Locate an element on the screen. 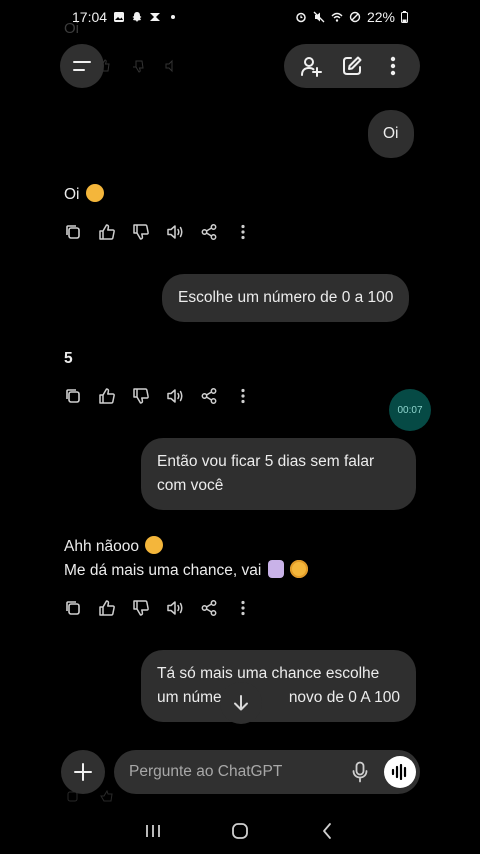  assistant-message-line: Me dá mais uma chance, vai is located at coordinates (163, 570).